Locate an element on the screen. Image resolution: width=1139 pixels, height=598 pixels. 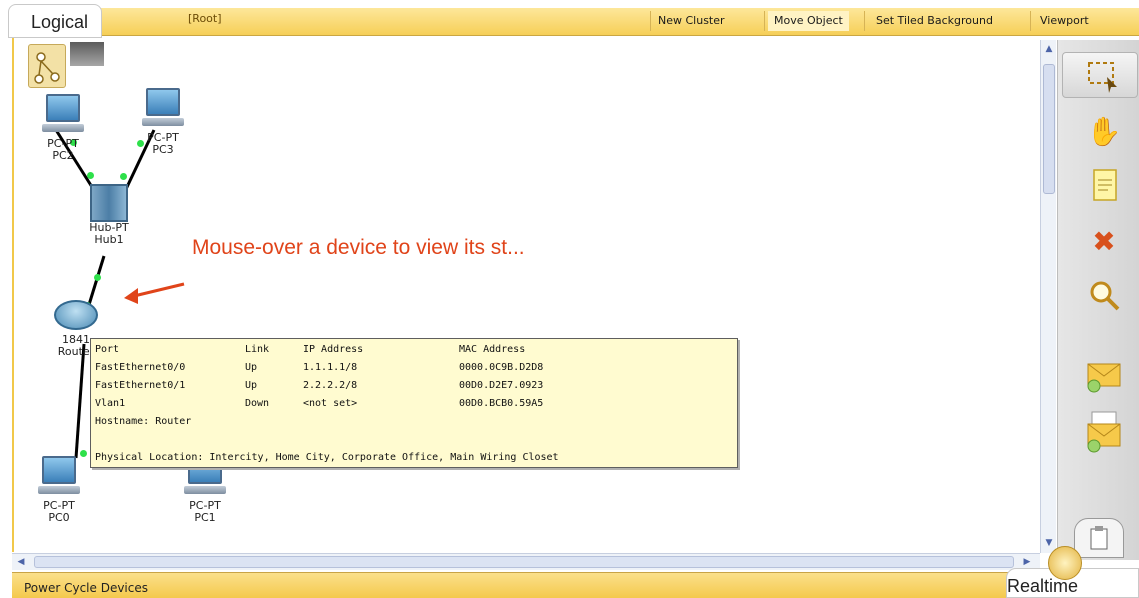
move-layout-tool: ✋ is located at coordinates (1104, 132).